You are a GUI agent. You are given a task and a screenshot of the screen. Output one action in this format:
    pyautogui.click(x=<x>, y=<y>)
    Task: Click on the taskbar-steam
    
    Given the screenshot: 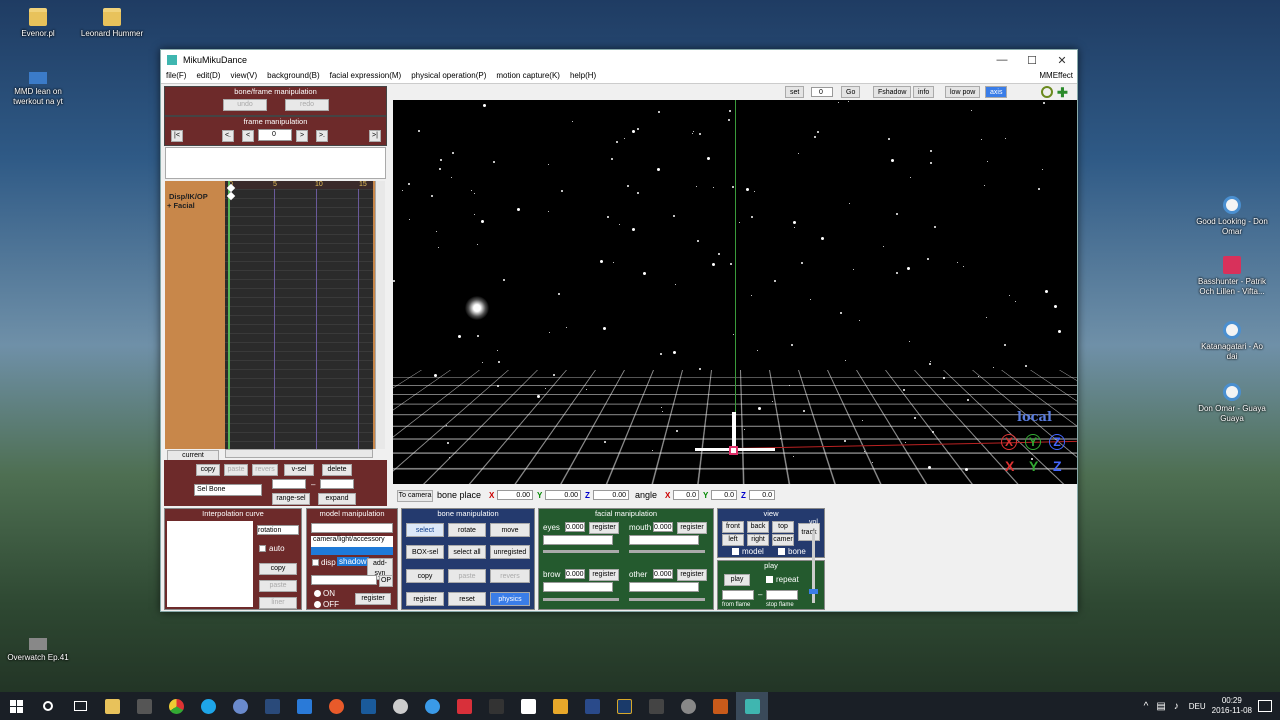 What is the action you would take?
    pyautogui.click(x=272, y=706)
    